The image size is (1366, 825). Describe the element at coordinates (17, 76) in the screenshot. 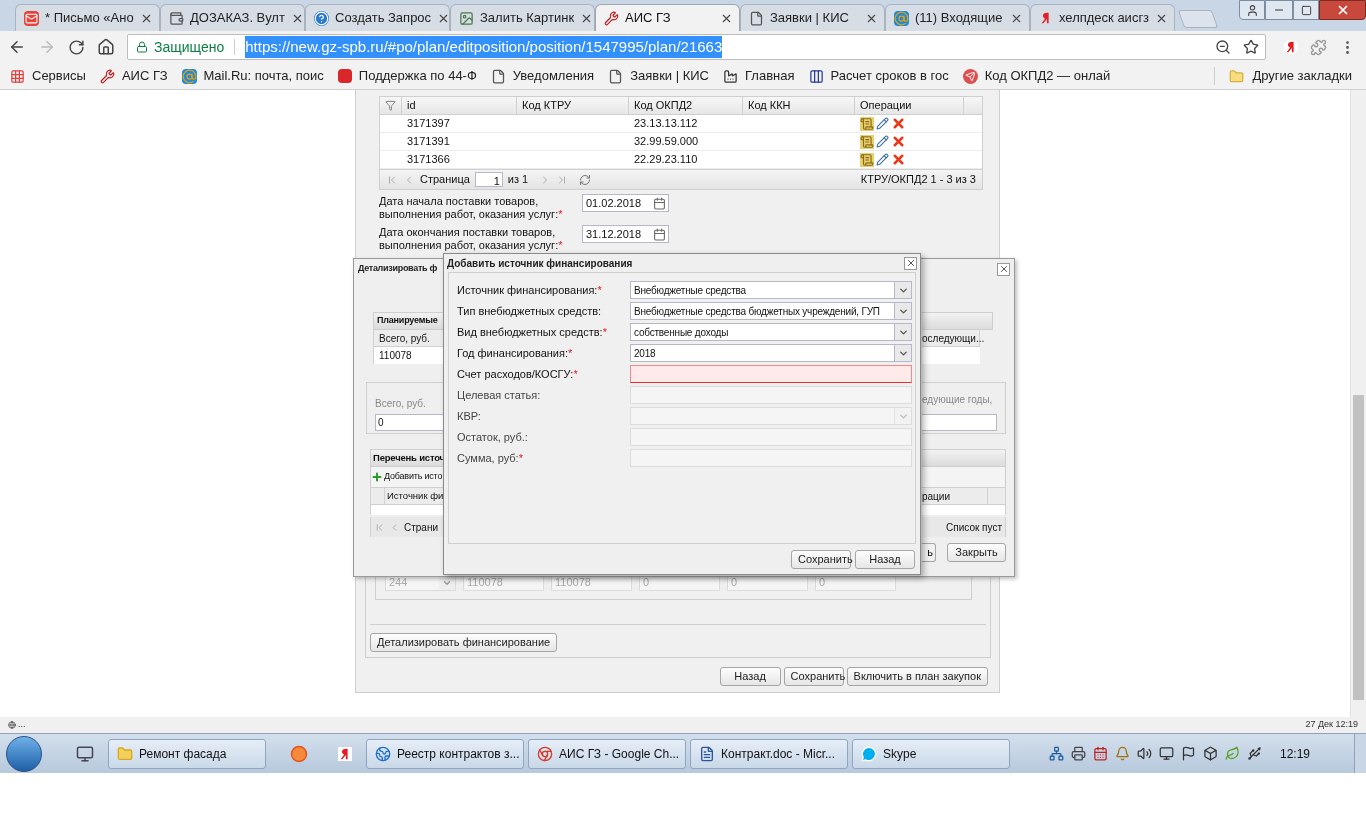

I see `apps-icon` at that location.